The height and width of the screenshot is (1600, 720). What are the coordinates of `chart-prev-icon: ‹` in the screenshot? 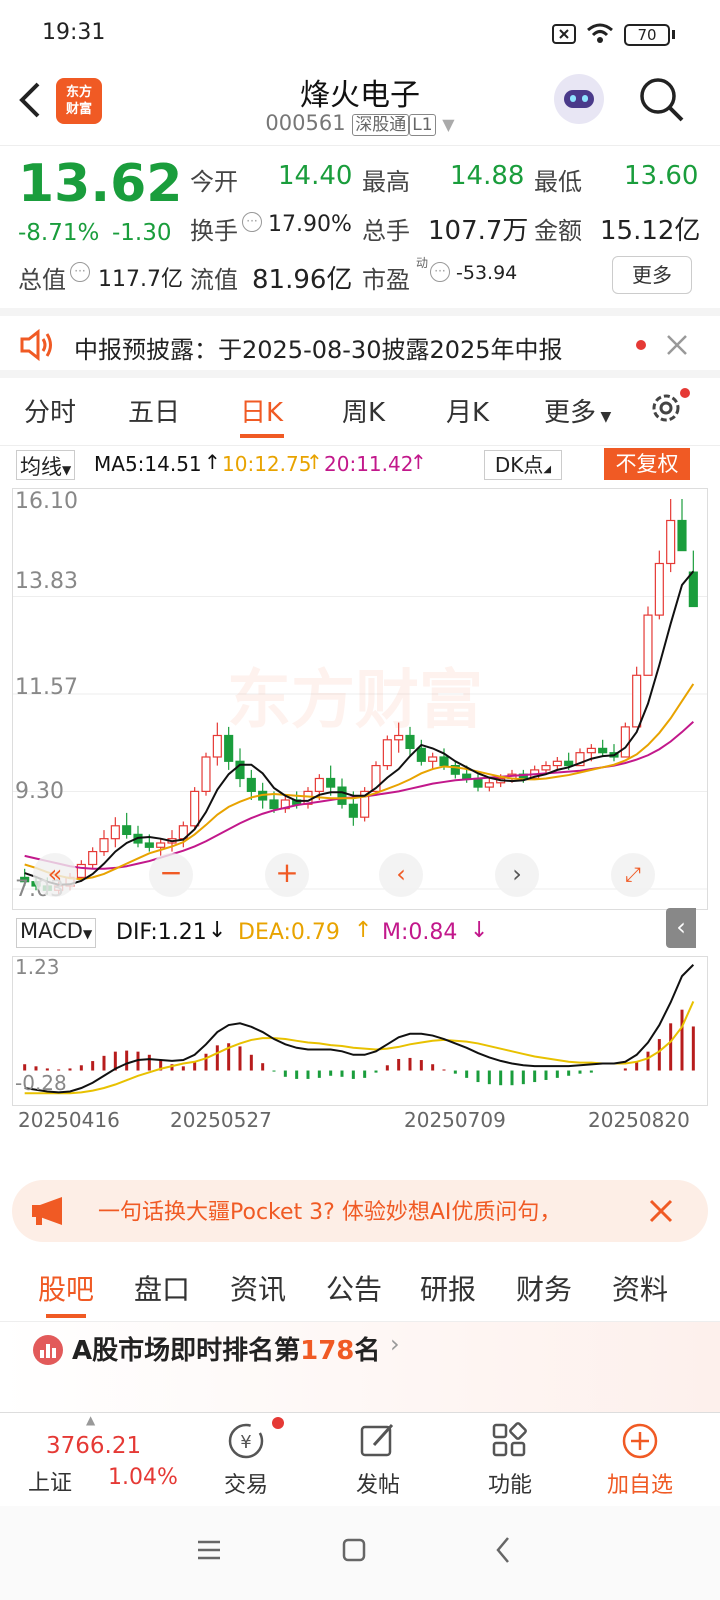 It's located at (401, 875).